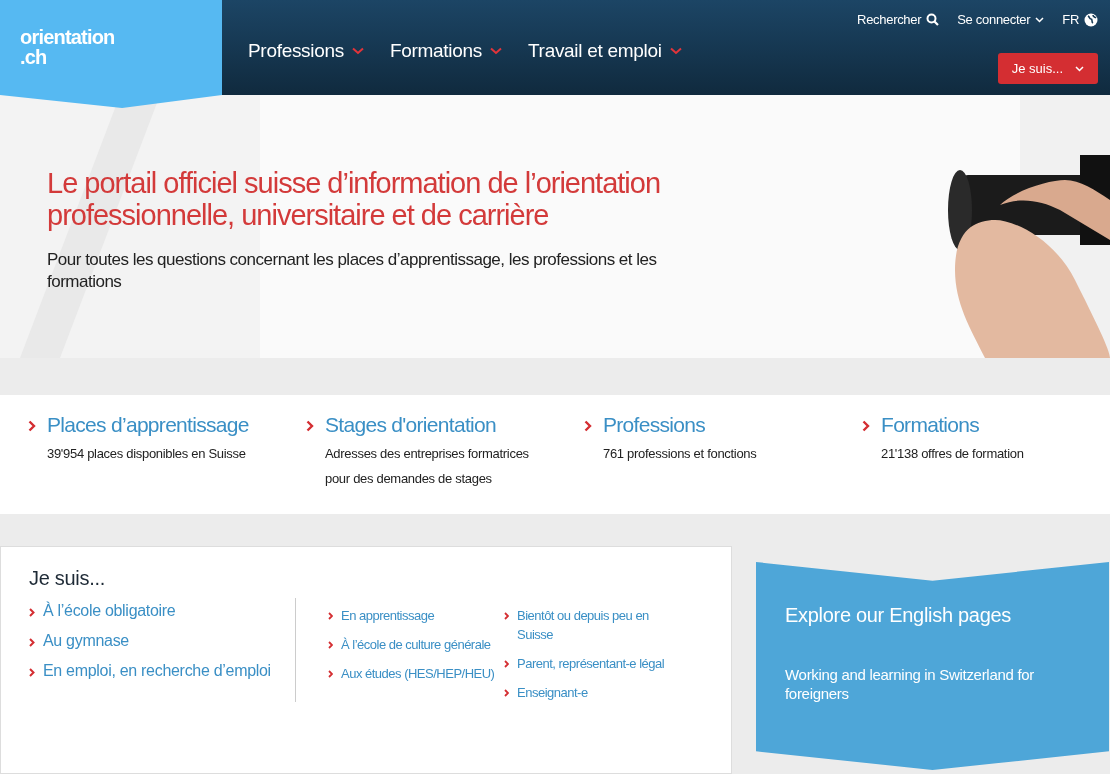  What do you see at coordinates (723, 425) in the screenshot?
I see `quick-link: Professions` at bounding box center [723, 425].